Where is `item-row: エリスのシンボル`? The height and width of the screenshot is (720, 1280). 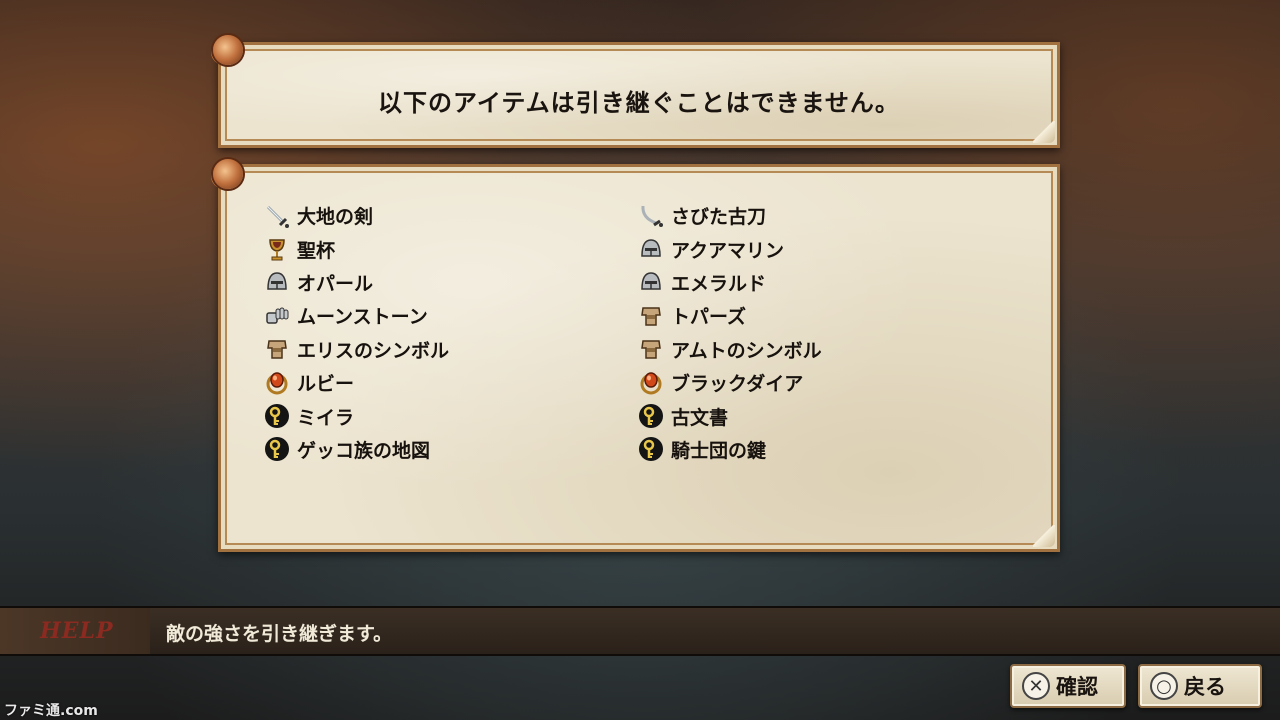
item-row: エリスのシンボル is located at coordinates (356, 349).